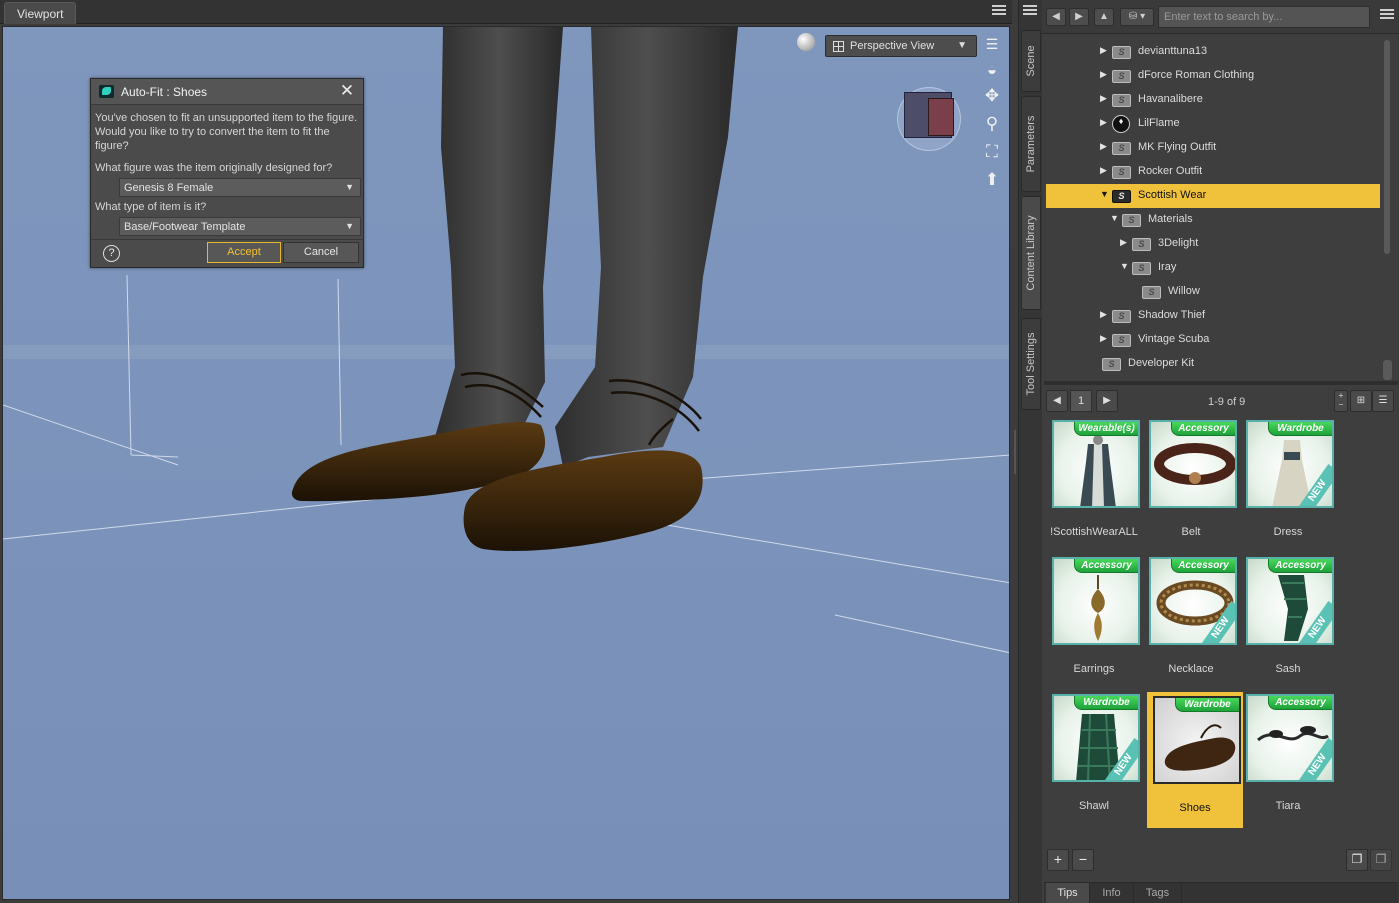 The height and width of the screenshot is (903, 1399). I want to click on tree-node: ▶ S Vintage Scuba, so click(1214, 340).